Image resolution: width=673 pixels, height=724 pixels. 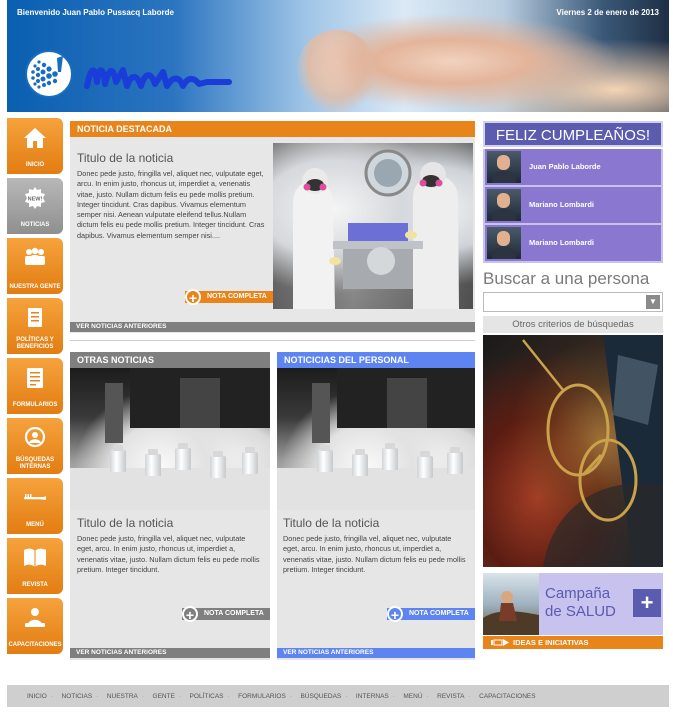 I want to click on staff-news-title: Titulo de la noticia, so click(x=376, y=523).